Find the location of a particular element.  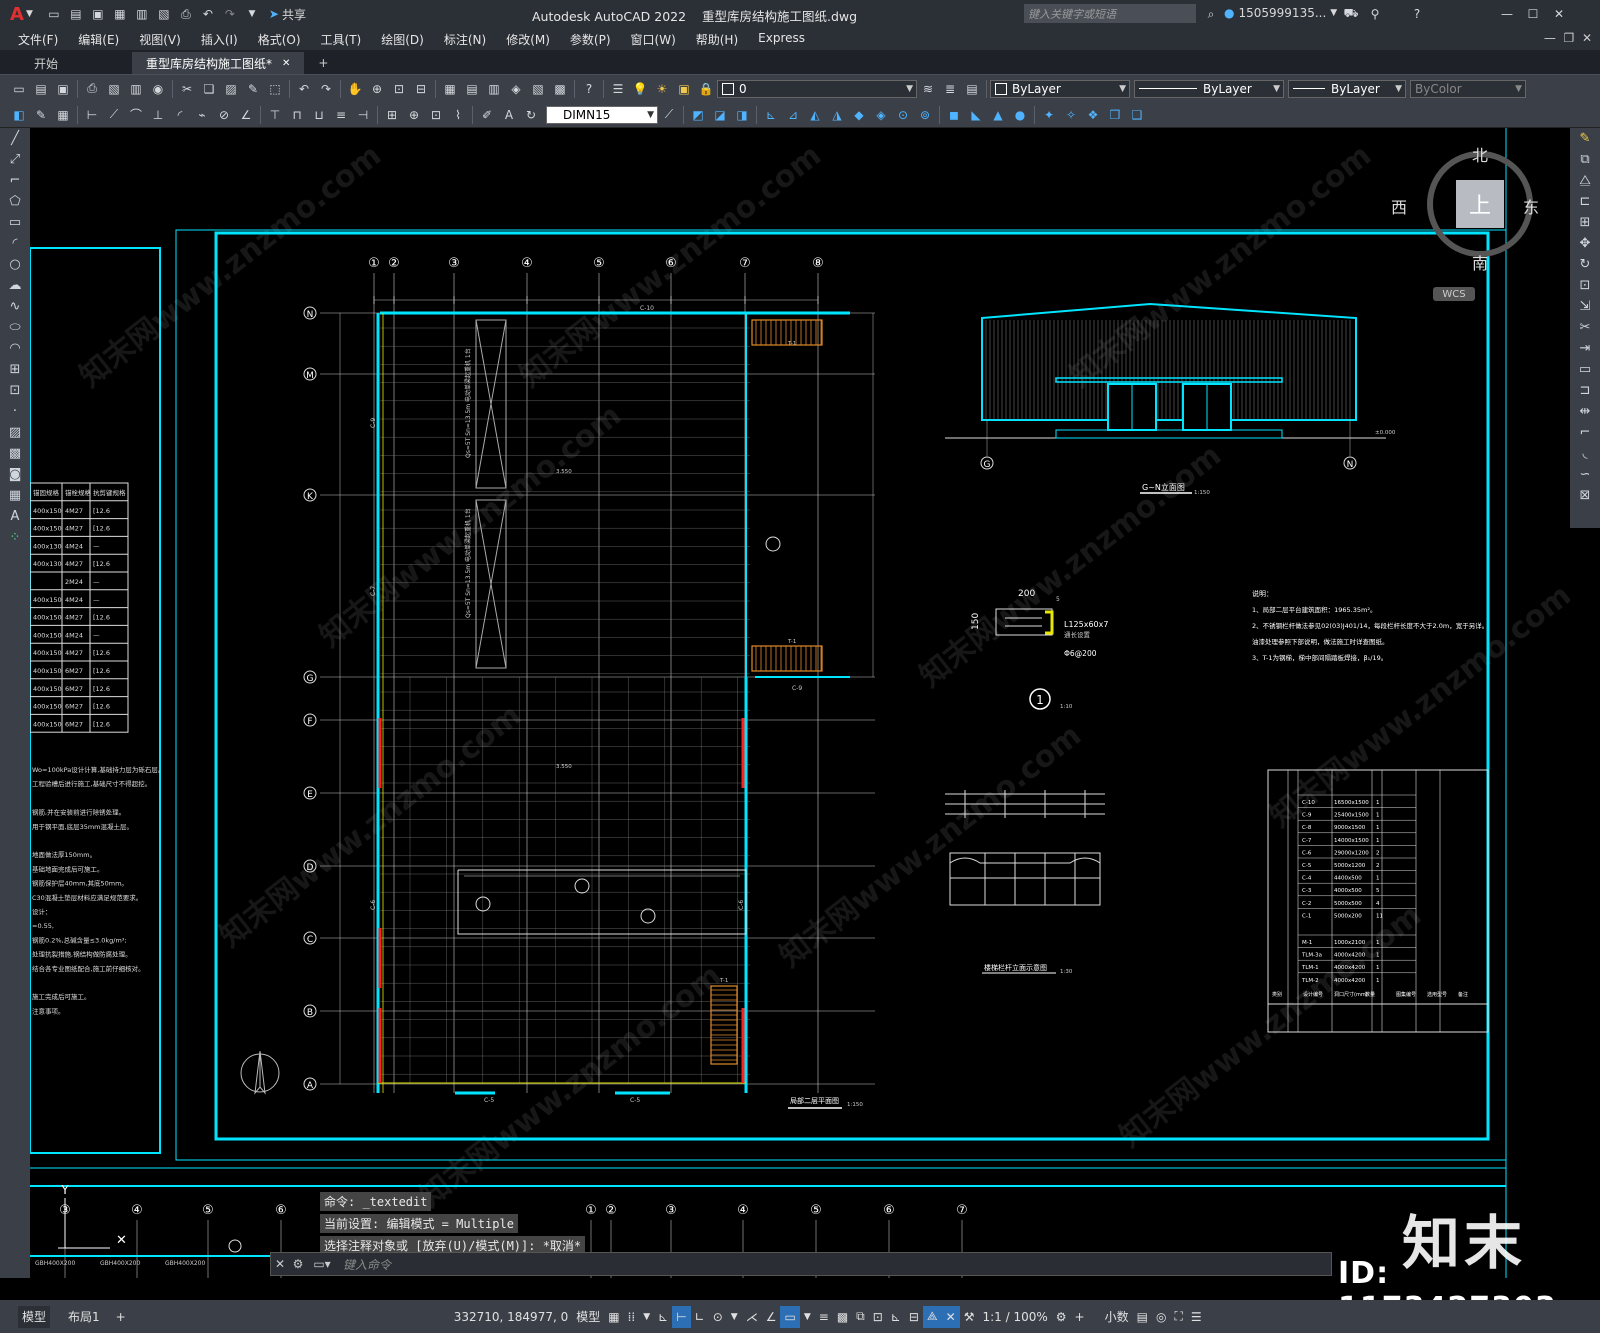

solid-box-icon: ◼ is located at coordinates (954, 115).